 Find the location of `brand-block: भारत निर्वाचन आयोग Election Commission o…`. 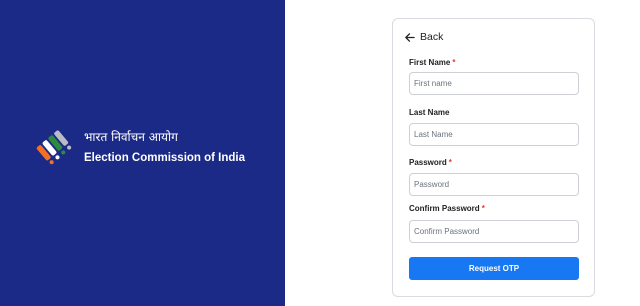

brand-block: भारत निर्वाचन आयोग Election Commission o… is located at coordinates (140, 147).